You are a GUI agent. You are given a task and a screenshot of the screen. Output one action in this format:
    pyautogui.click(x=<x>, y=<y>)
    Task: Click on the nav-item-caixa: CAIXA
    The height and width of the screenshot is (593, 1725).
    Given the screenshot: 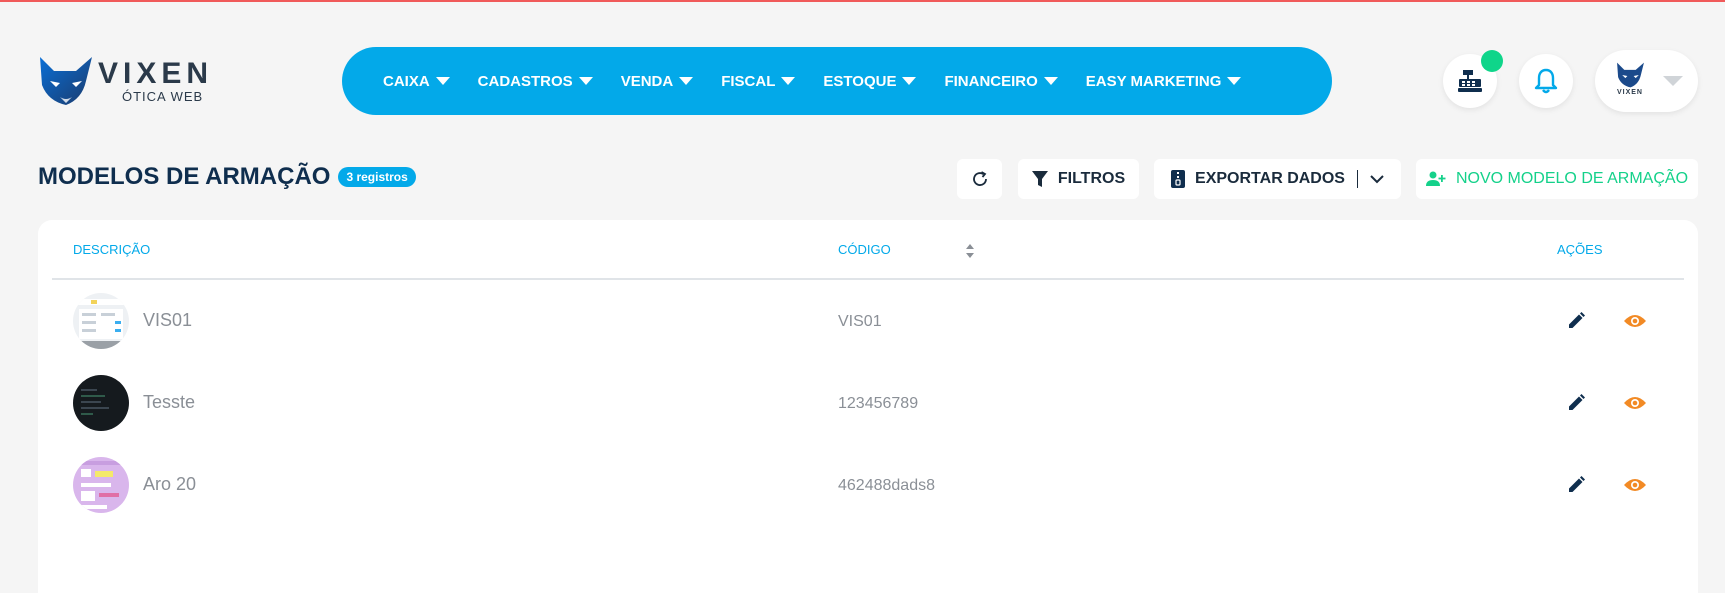 What is the action you would take?
    pyautogui.click(x=416, y=81)
    